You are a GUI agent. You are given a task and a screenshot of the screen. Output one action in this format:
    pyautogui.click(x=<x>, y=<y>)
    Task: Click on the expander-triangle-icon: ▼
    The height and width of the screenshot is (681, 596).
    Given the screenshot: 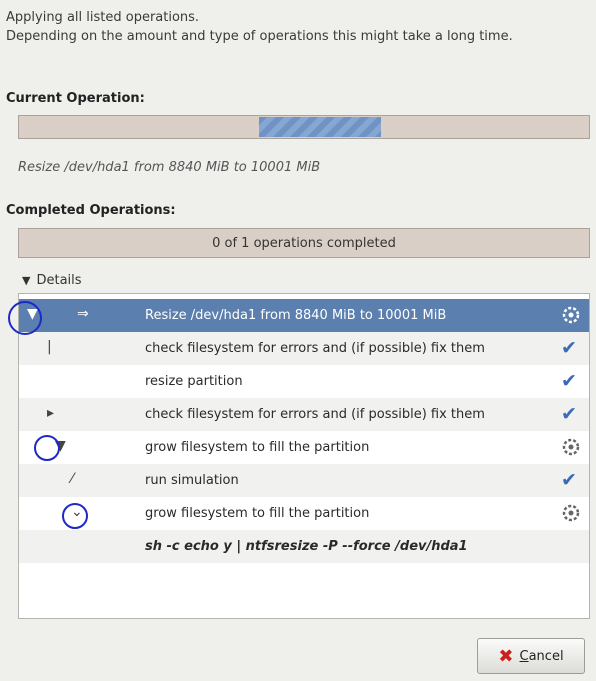 What is the action you would take?
    pyautogui.click(x=26, y=280)
    